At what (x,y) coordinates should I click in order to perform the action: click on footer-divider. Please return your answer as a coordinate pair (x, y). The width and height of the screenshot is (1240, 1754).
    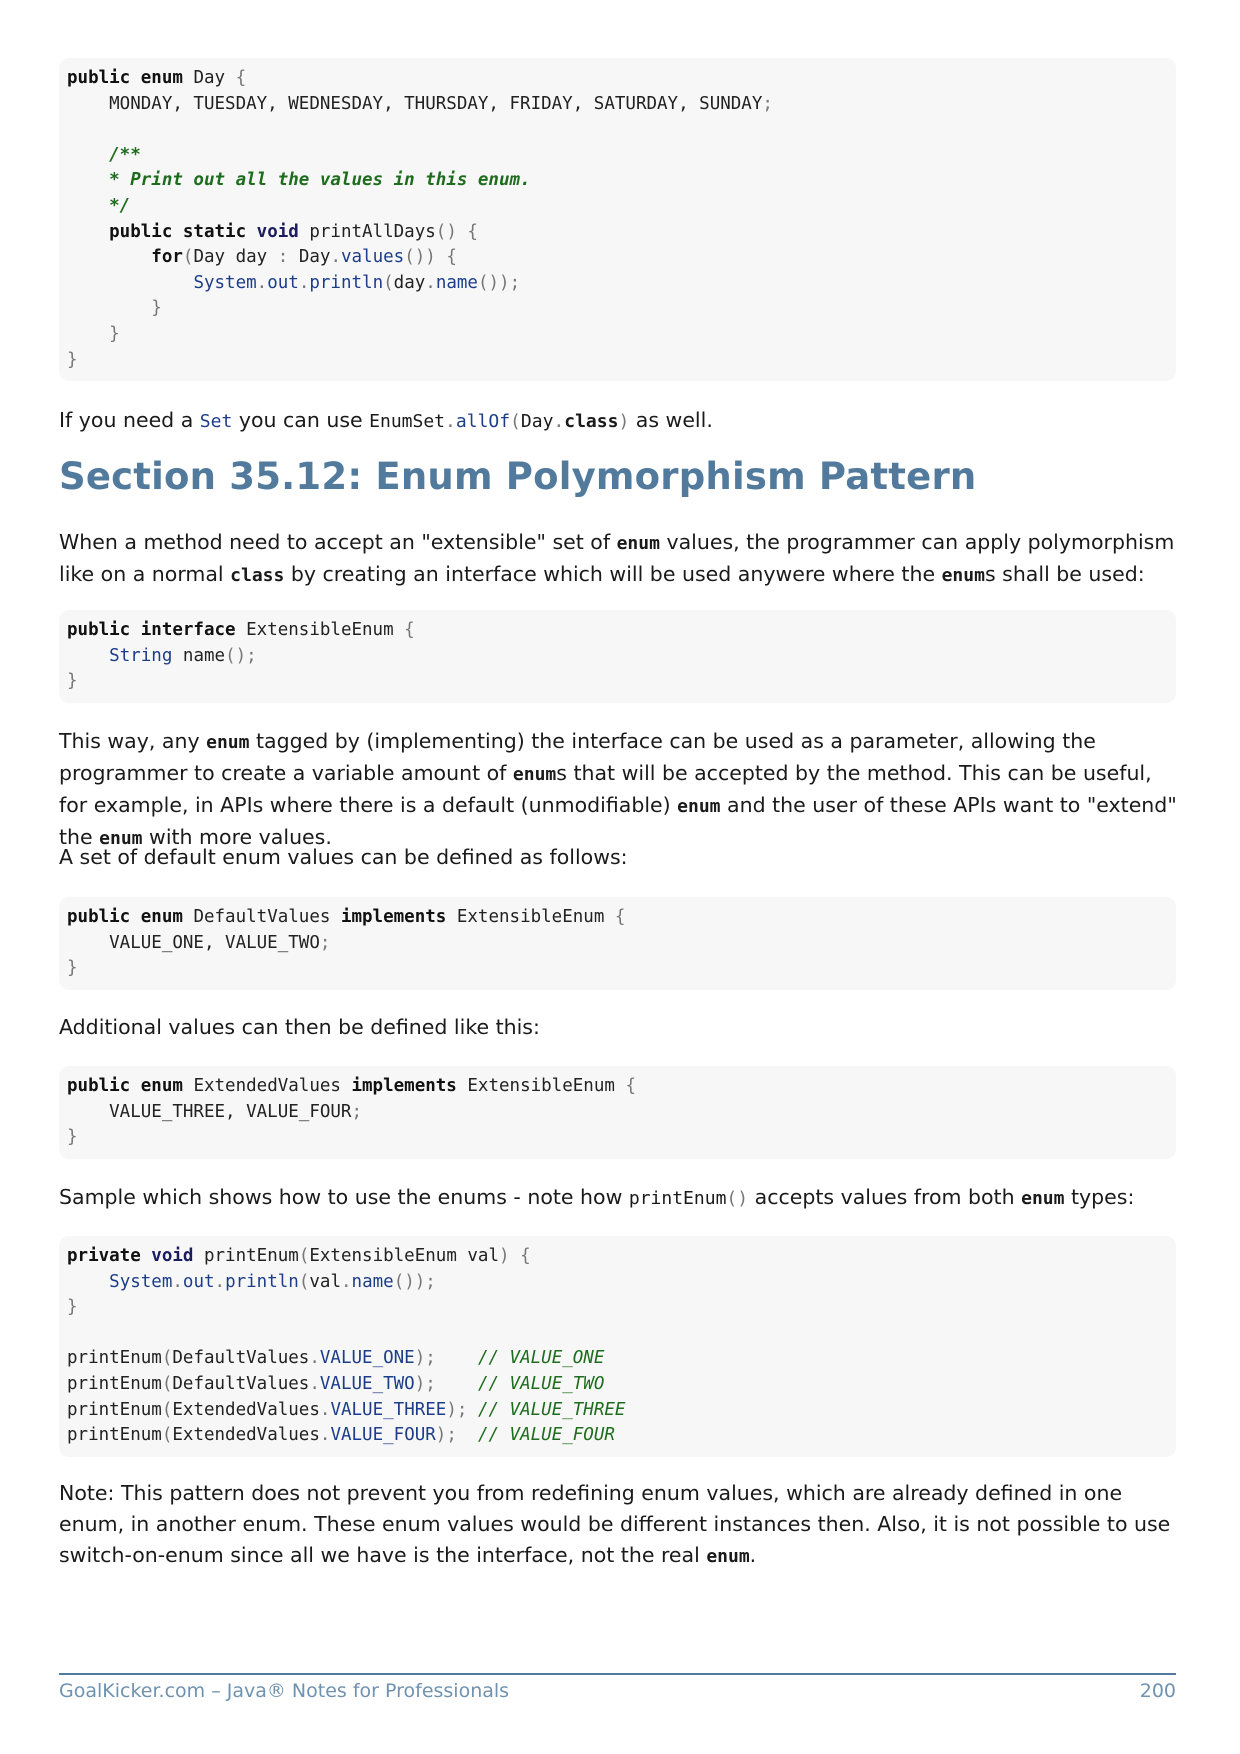
    Looking at the image, I should click on (617, 1674).